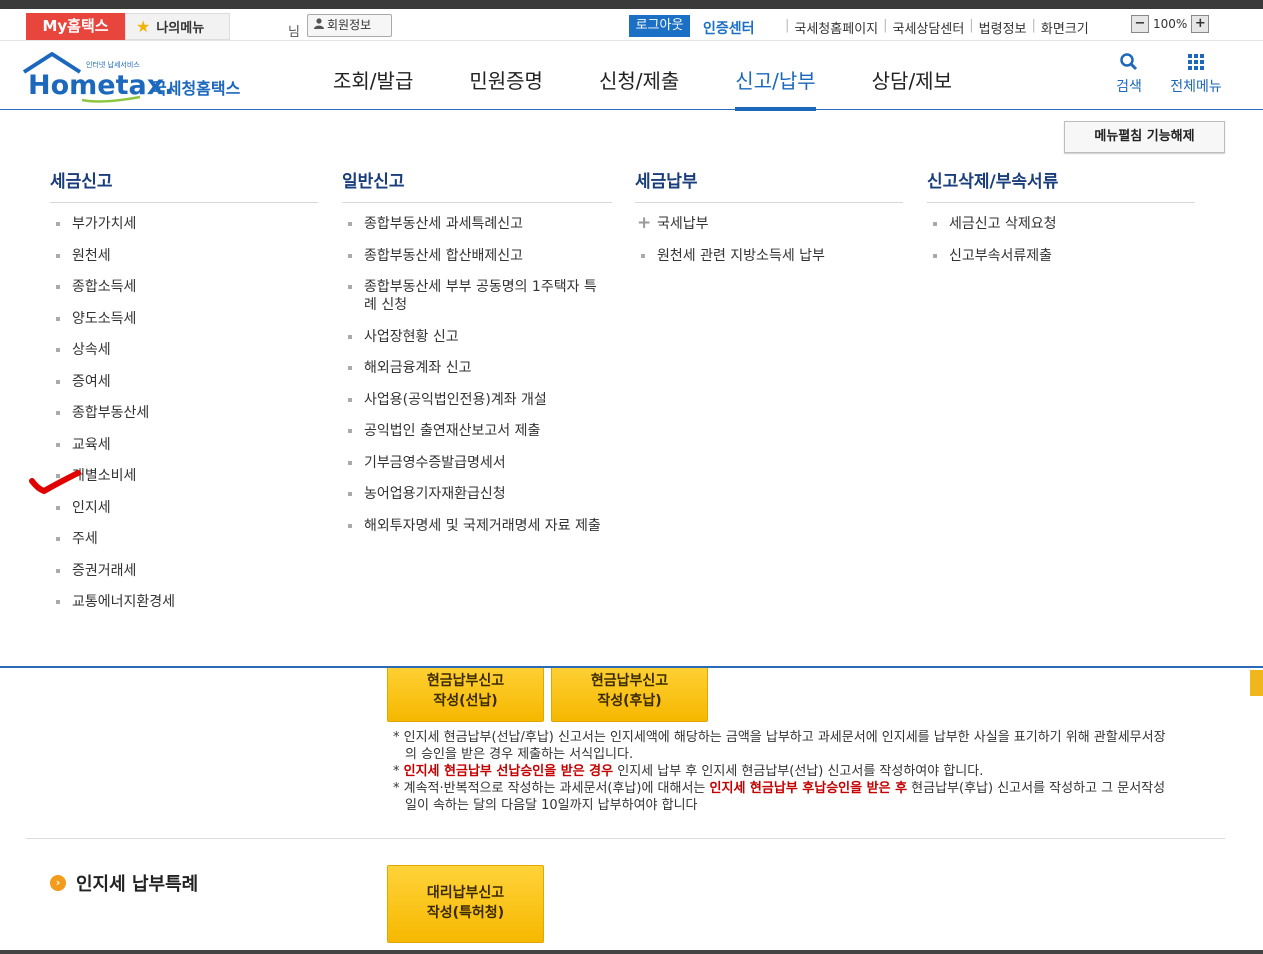  Describe the element at coordinates (1140, 24) in the screenshot. I see `zoom-out-button: −` at that location.